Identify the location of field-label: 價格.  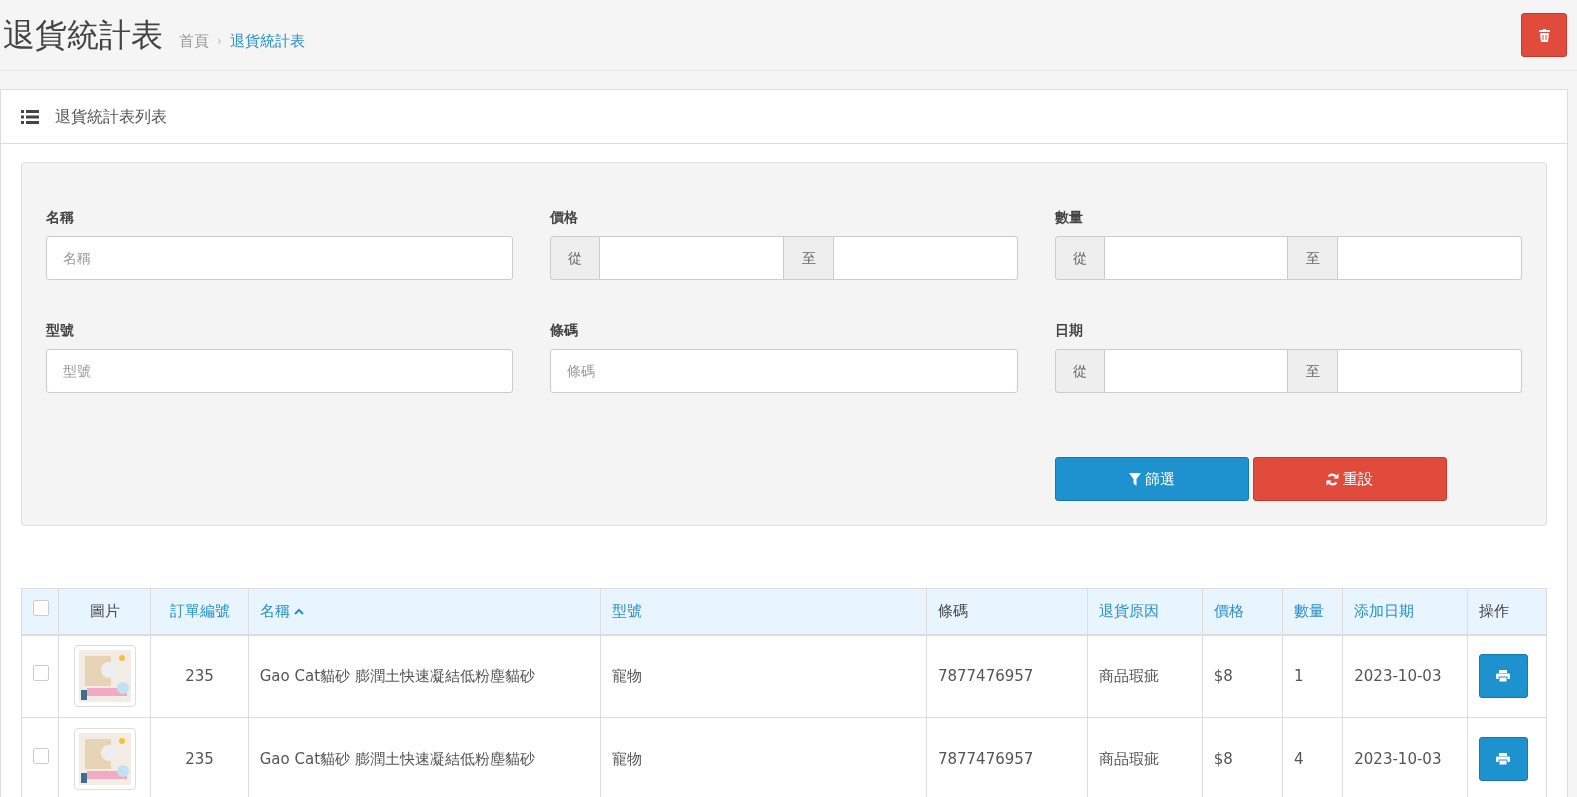
(565, 217).